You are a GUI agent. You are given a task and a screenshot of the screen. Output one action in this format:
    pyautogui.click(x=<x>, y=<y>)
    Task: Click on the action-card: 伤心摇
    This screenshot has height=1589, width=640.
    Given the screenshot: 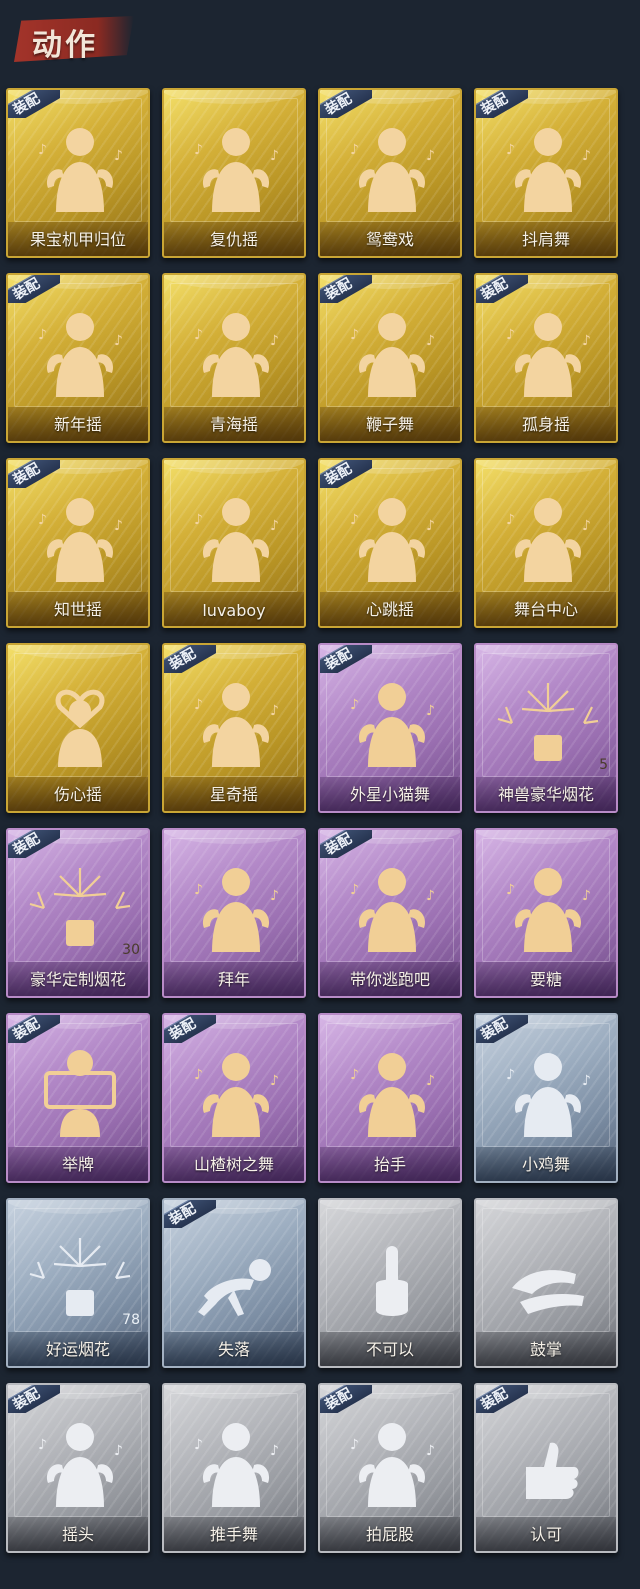 What is the action you would take?
    pyautogui.click(x=78, y=728)
    